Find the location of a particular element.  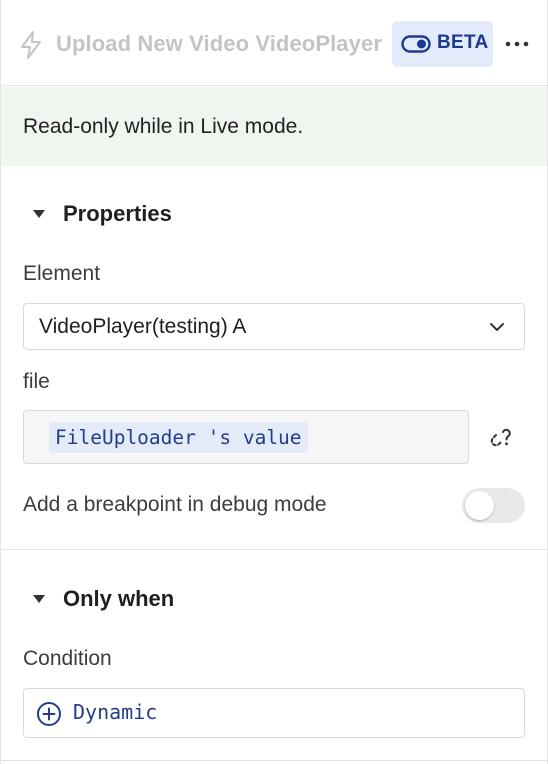

action-title: Upload New Video VideoPlayer is located at coordinates (219, 43).